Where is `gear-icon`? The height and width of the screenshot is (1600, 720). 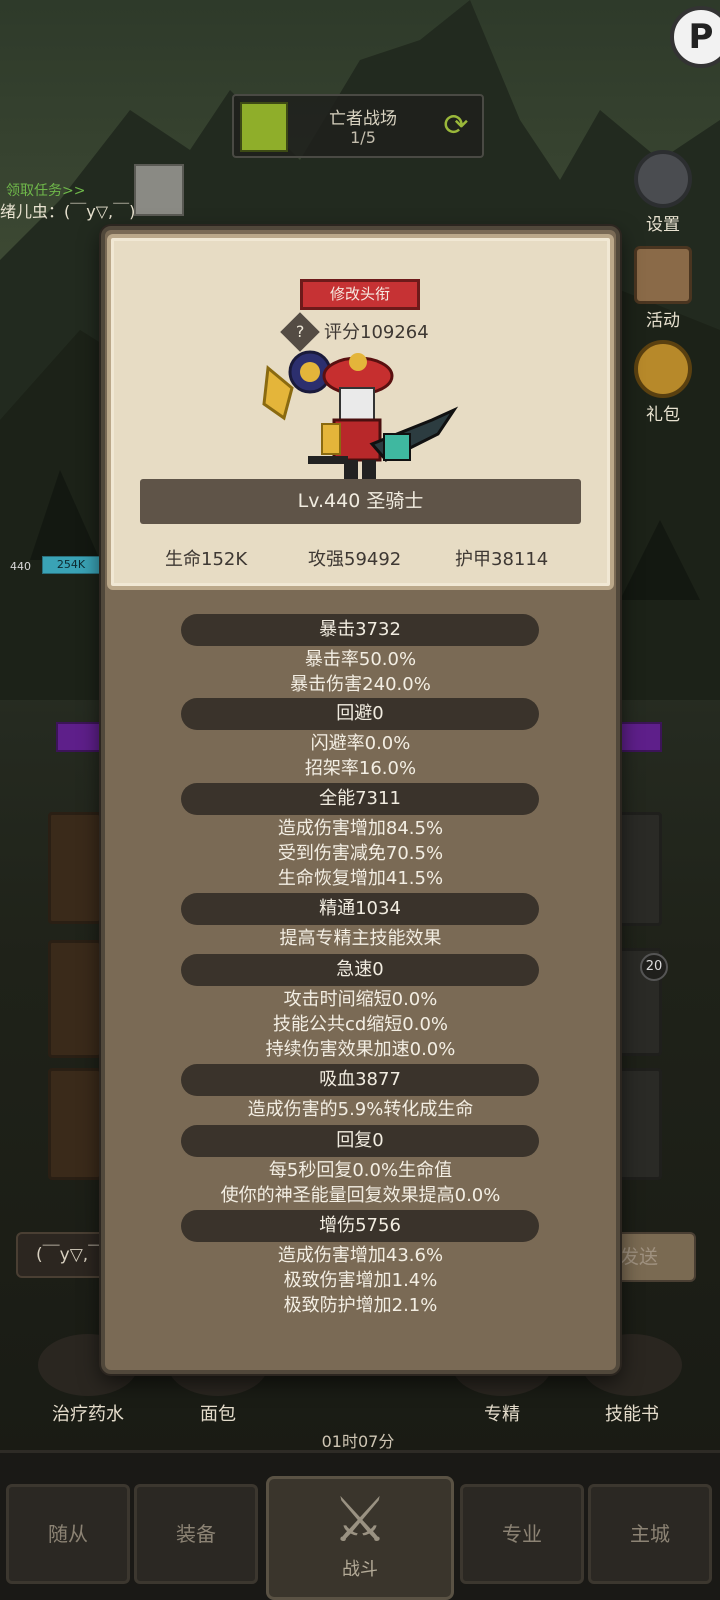
gear-icon is located at coordinates (663, 179).